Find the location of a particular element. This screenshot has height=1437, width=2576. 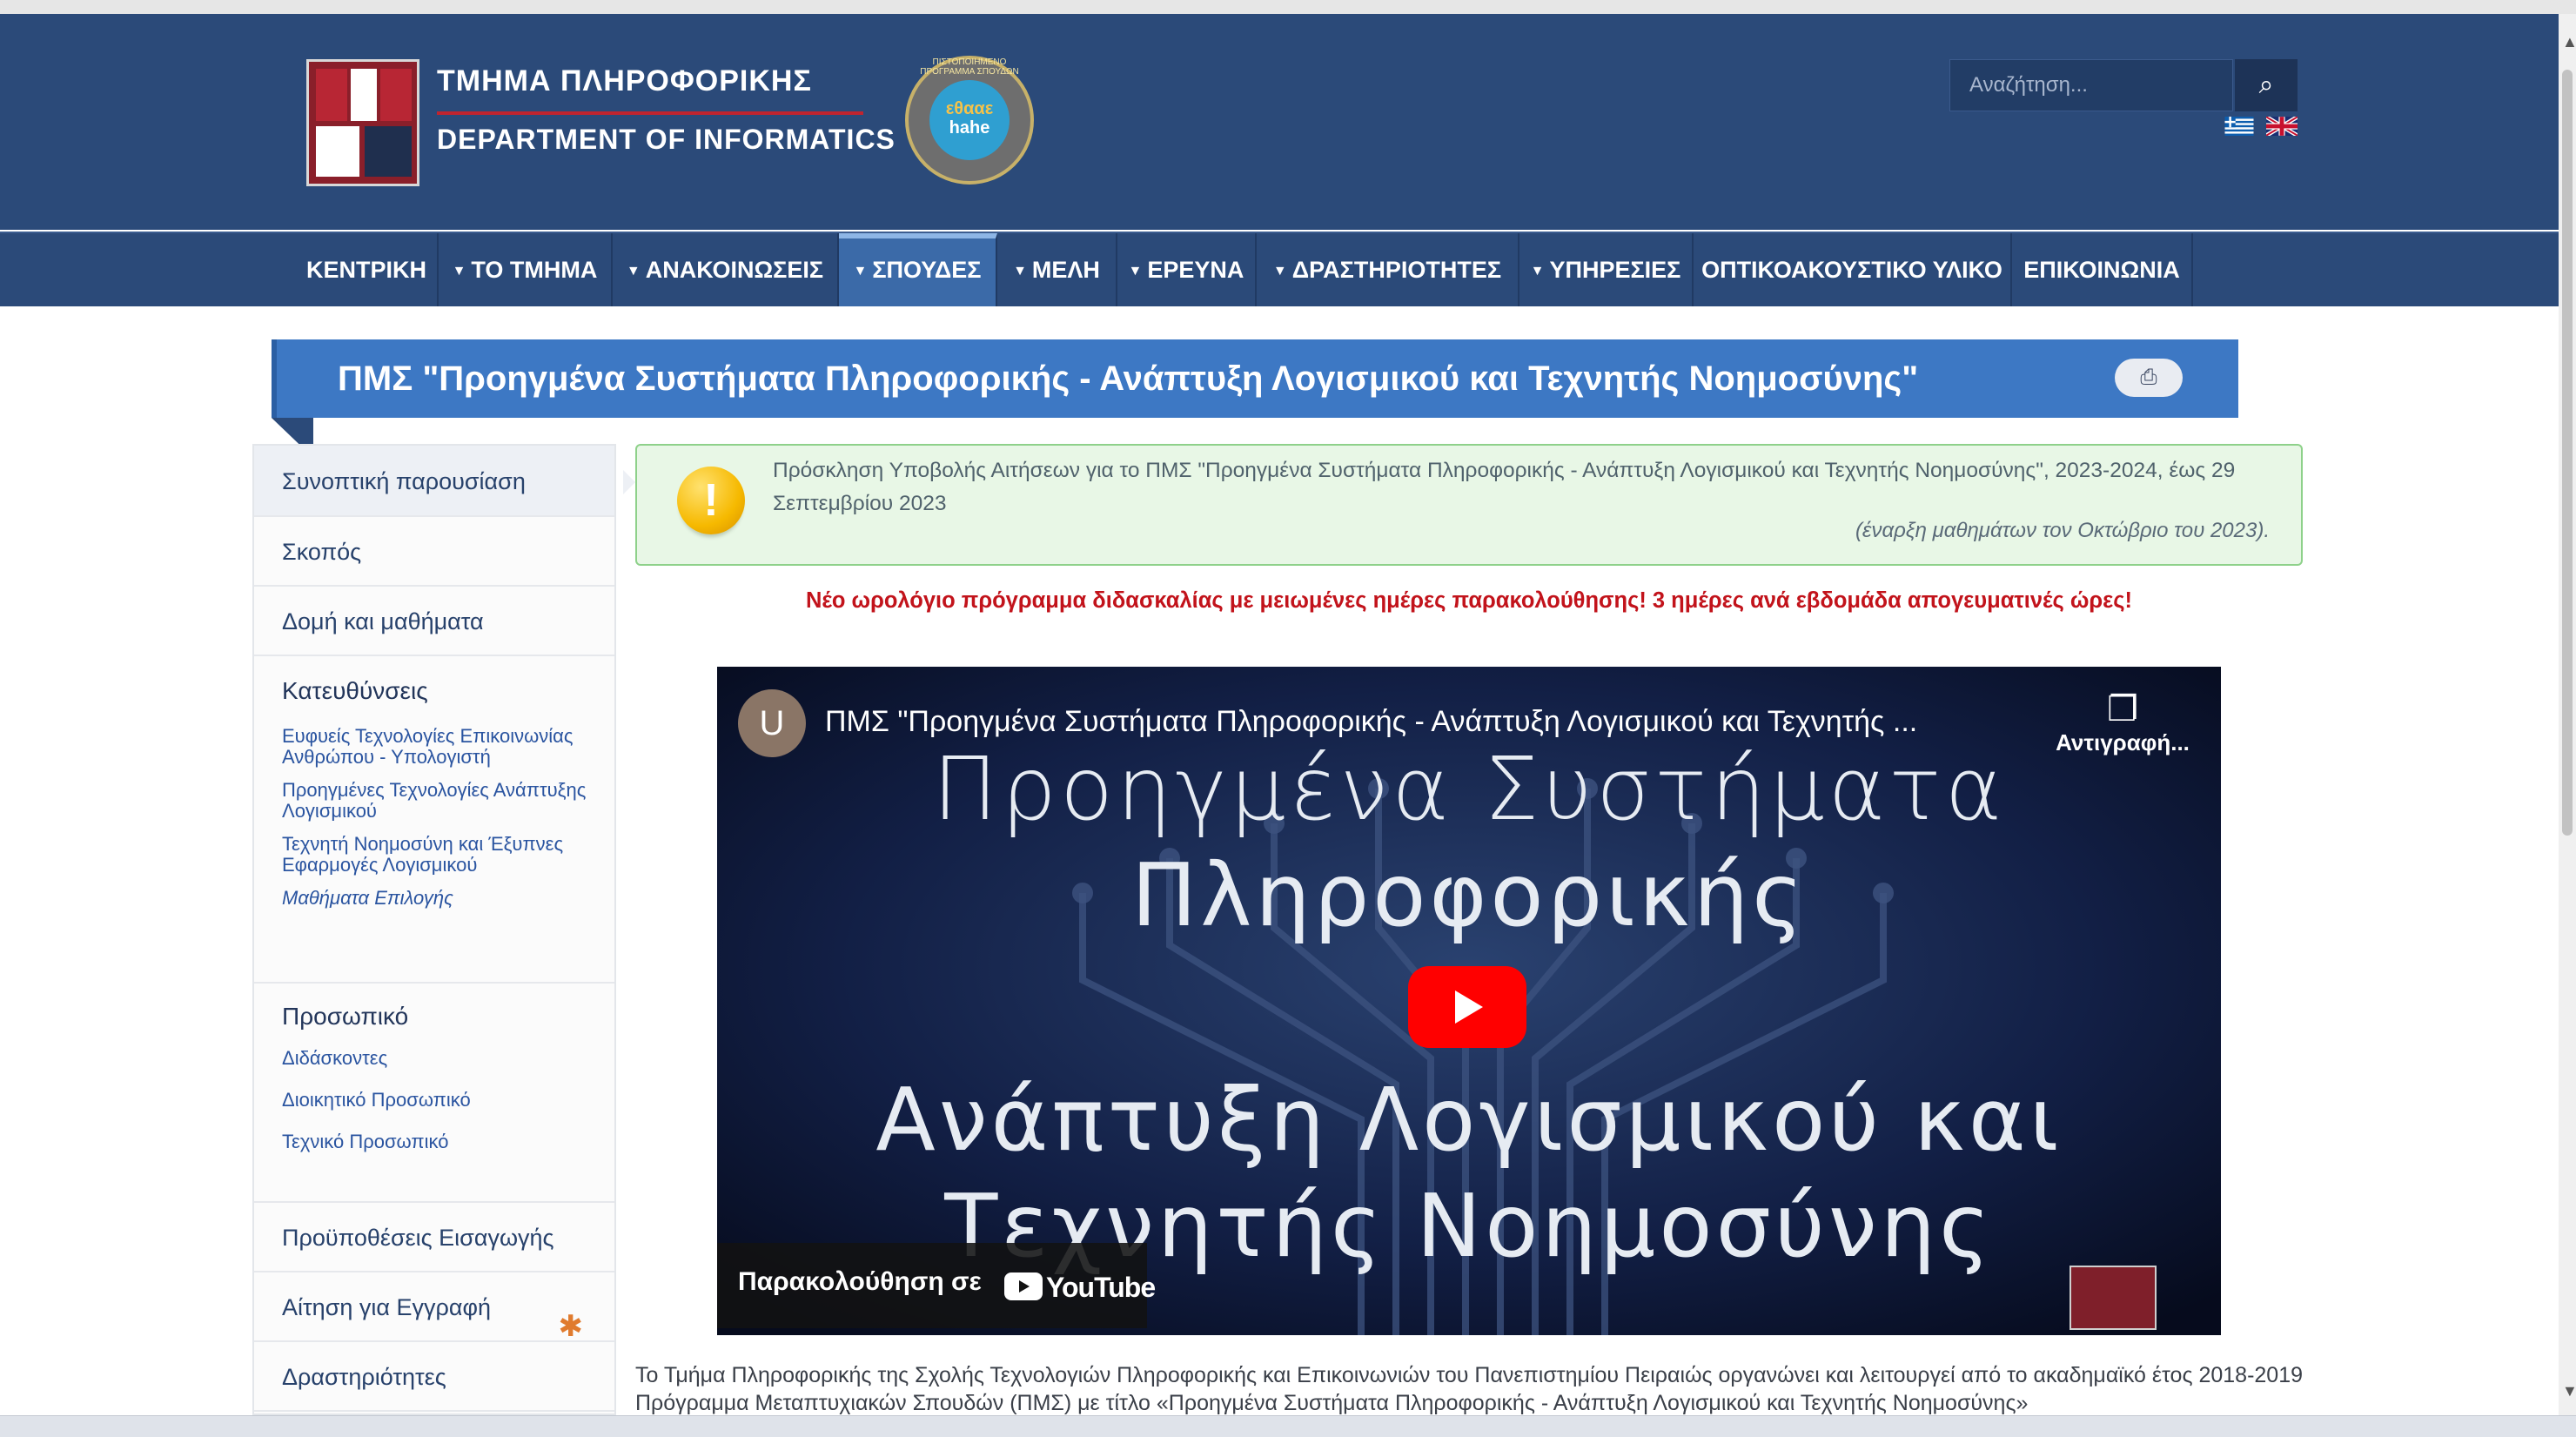

page-scrollbar: ▲ ▼ is located at coordinates (2567, 714).